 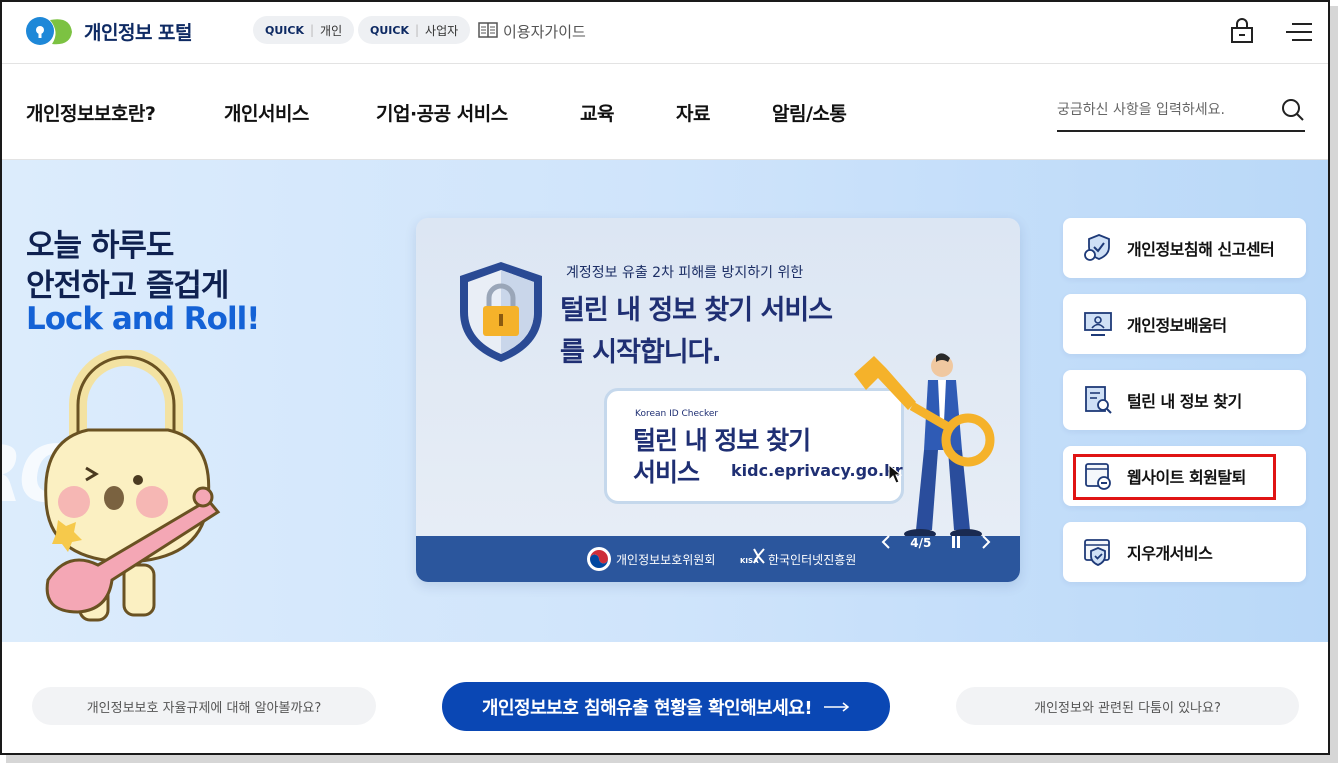 I want to click on service-label: 개인정보침해 신고센터, so click(x=1201, y=249).